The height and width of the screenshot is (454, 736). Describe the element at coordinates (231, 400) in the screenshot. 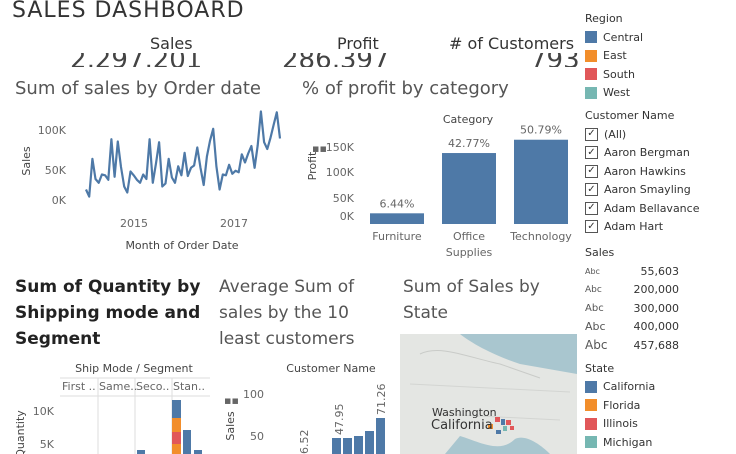

I see `customer-sort-icon: ▪▪` at that location.